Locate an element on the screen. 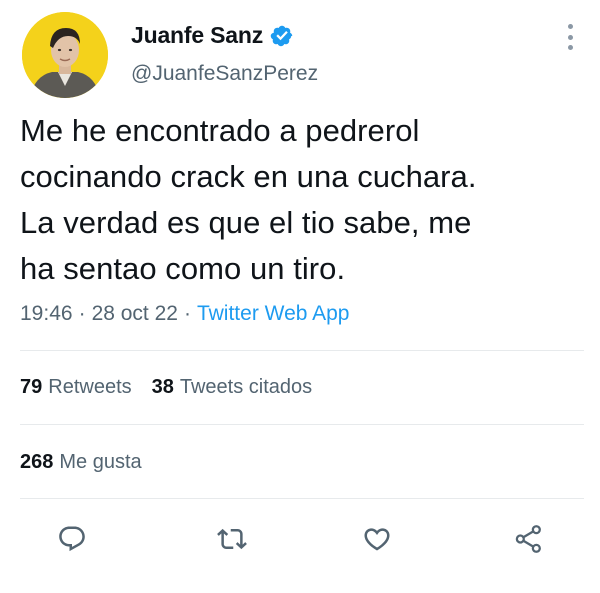 The image size is (600, 593). quote-tweets-label: Tweets citados is located at coordinates (246, 387).